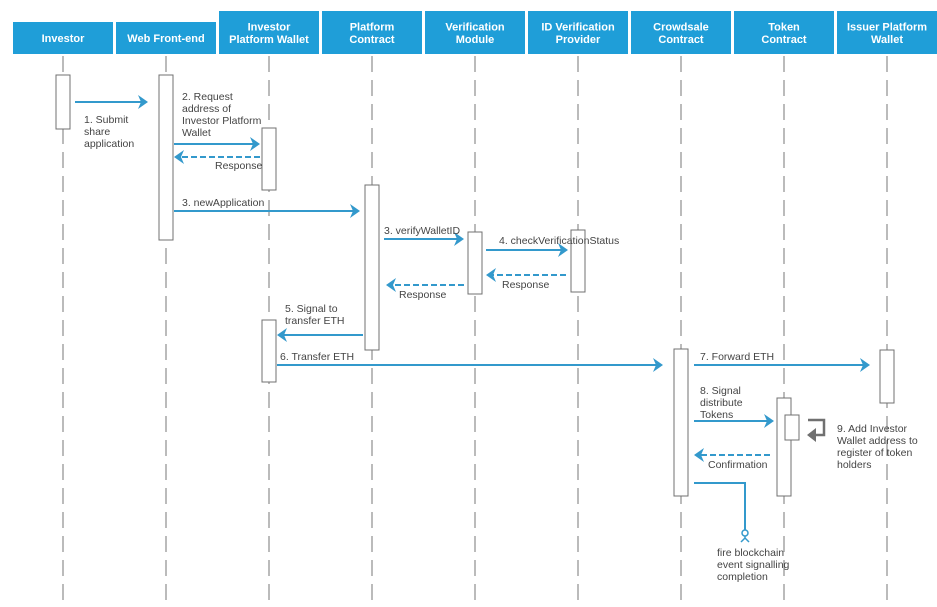  What do you see at coordinates (753, 565) in the screenshot?
I see `event-label: event signalling` at bounding box center [753, 565].